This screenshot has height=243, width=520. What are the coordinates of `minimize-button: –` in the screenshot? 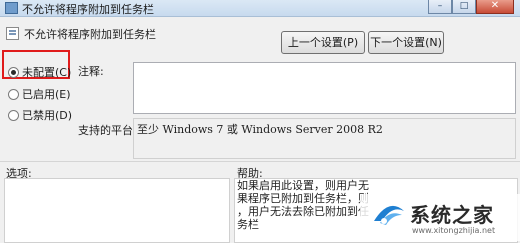 It's located at (440, 7).